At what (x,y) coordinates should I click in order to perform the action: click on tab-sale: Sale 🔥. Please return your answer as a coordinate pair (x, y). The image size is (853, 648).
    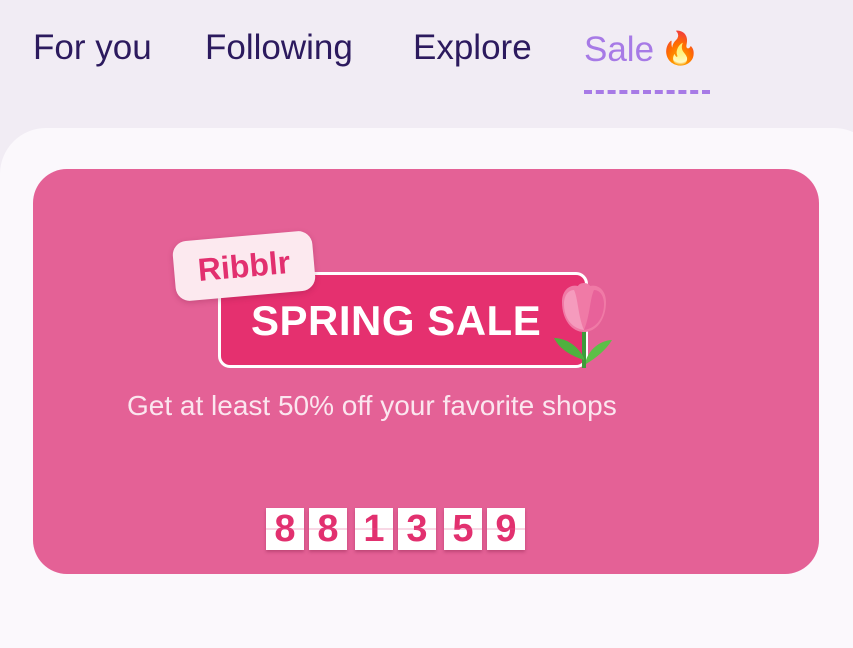
    Looking at the image, I should click on (642, 49).